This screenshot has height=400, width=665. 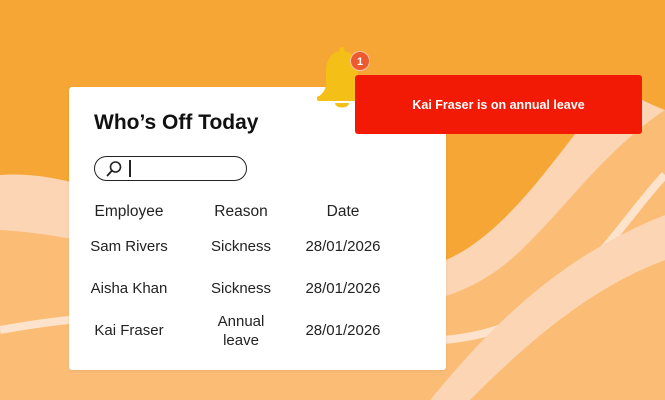 What do you see at coordinates (343, 211) in the screenshot?
I see `column-header-date: Date` at bounding box center [343, 211].